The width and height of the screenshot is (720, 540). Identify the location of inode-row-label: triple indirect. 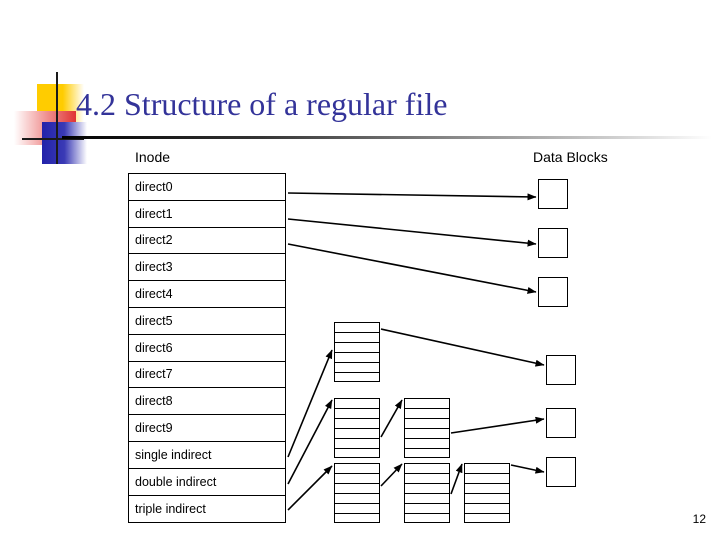
(170, 508).